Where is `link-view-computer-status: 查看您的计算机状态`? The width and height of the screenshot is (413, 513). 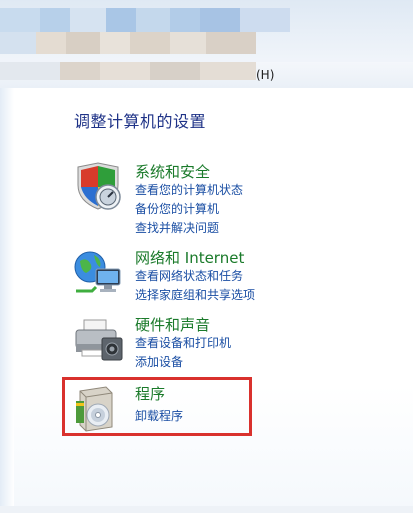 link-view-computer-status: 查看您的计算机状态 is located at coordinates (189, 189).